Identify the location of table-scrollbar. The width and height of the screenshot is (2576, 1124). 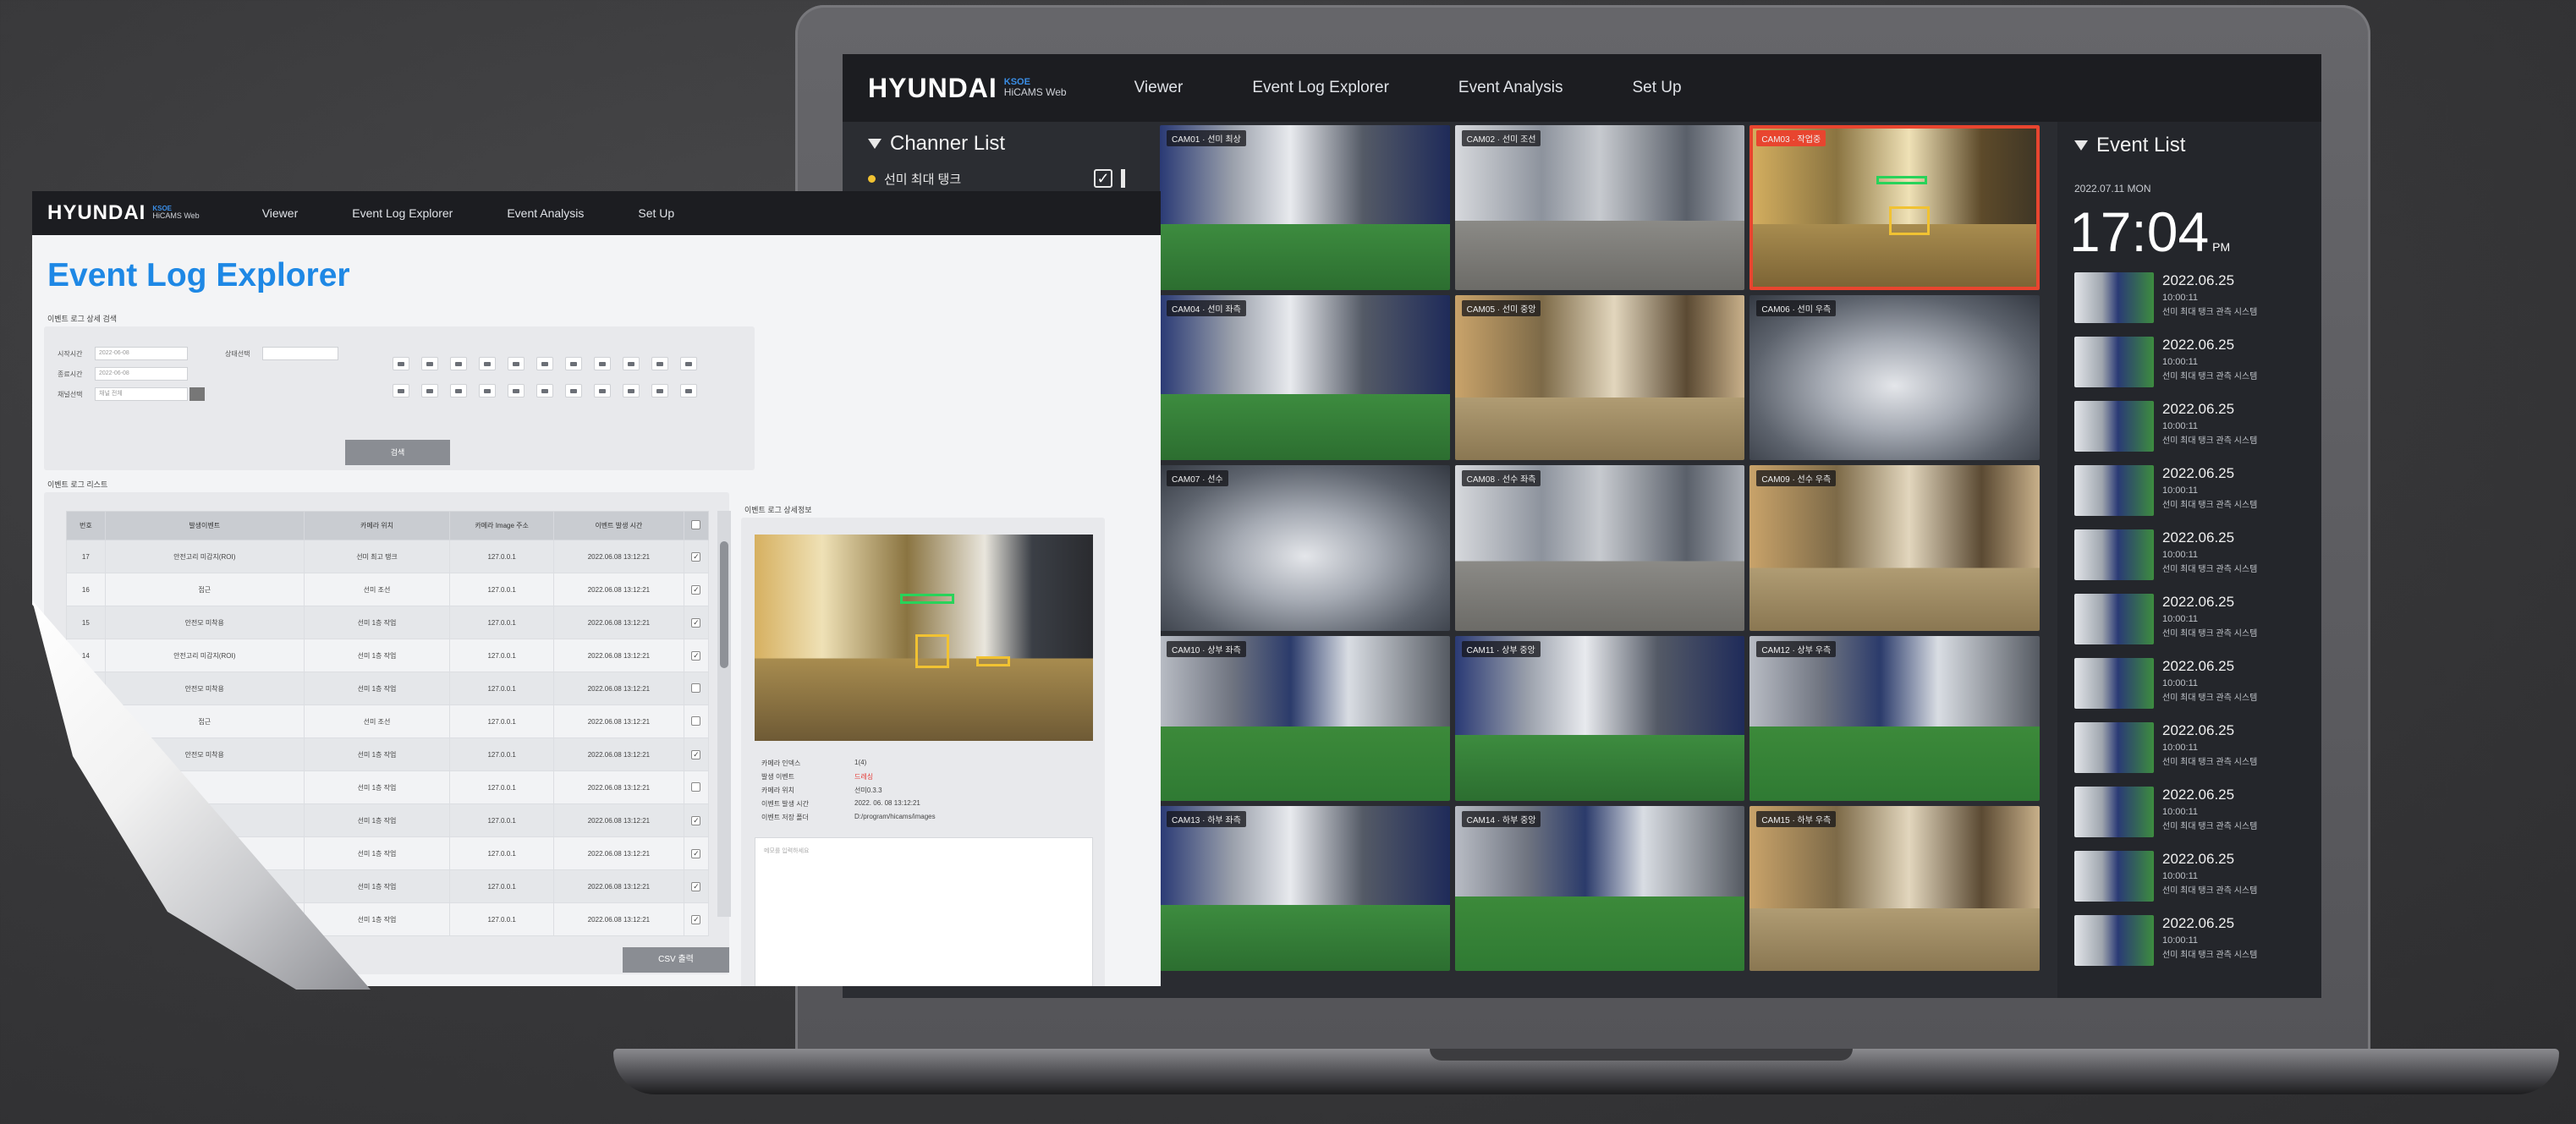
(724, 714).